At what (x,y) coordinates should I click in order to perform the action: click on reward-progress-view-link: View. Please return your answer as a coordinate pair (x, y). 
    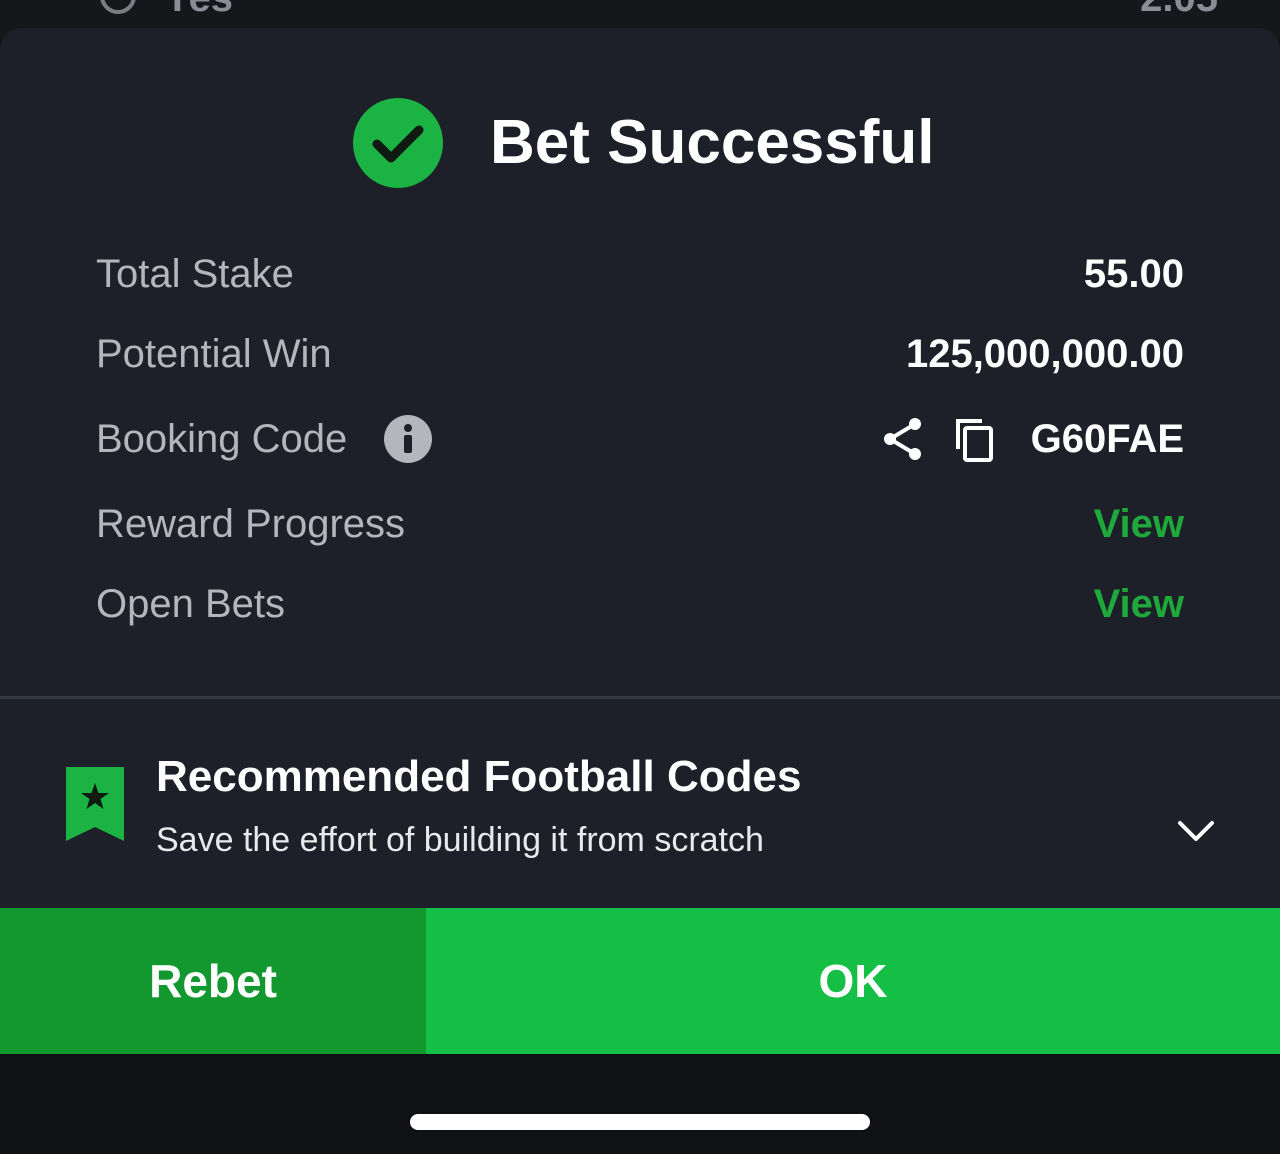
    Looking at the image, I should click on (1139, 524).